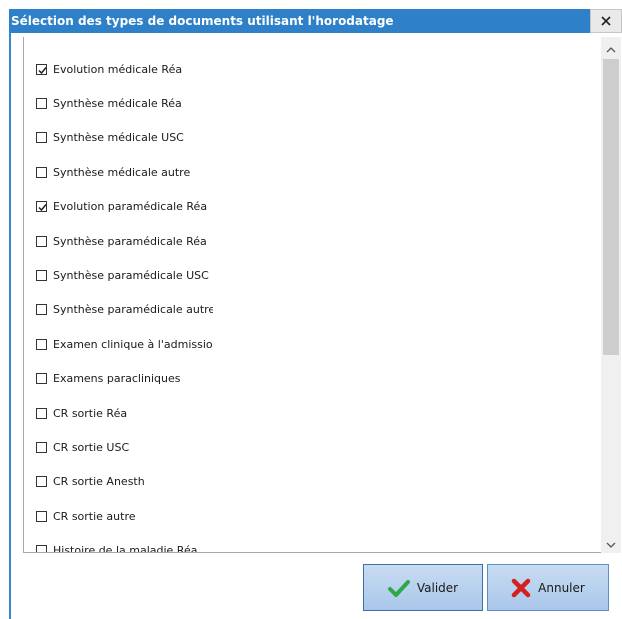 The height and width of the screenshot is (619, 622). I want to click on list-item: Synthèse paramédicale autre, so click(124, 310).